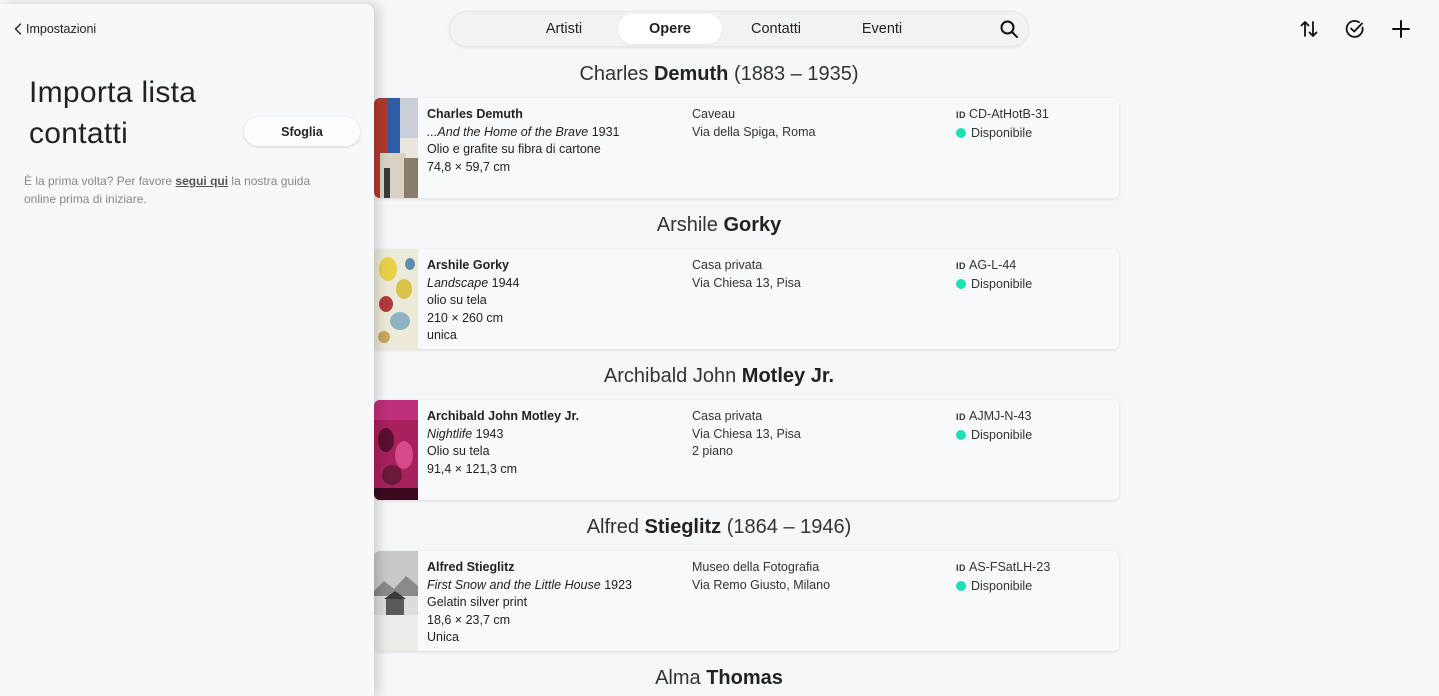 The image size is (1439, 696). What do you see at coordinates (457, 300) in the screenshot?
I see `artwork-medium: olio su tela` at bounding box center [457, 300].